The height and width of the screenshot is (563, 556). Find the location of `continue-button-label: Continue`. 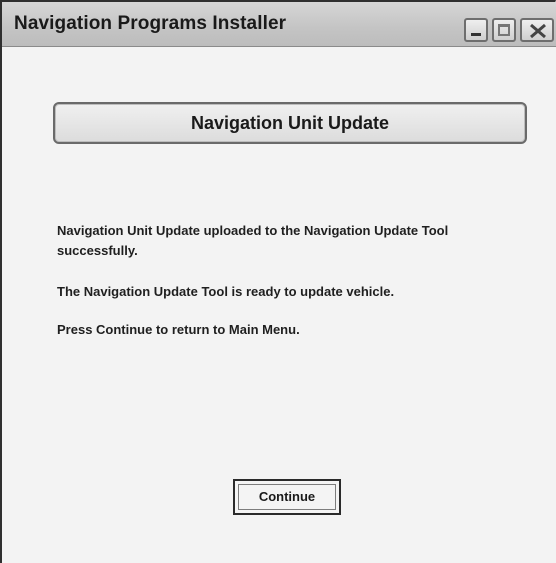

continue-button-label: Continue is located at coordinates (287, 496).